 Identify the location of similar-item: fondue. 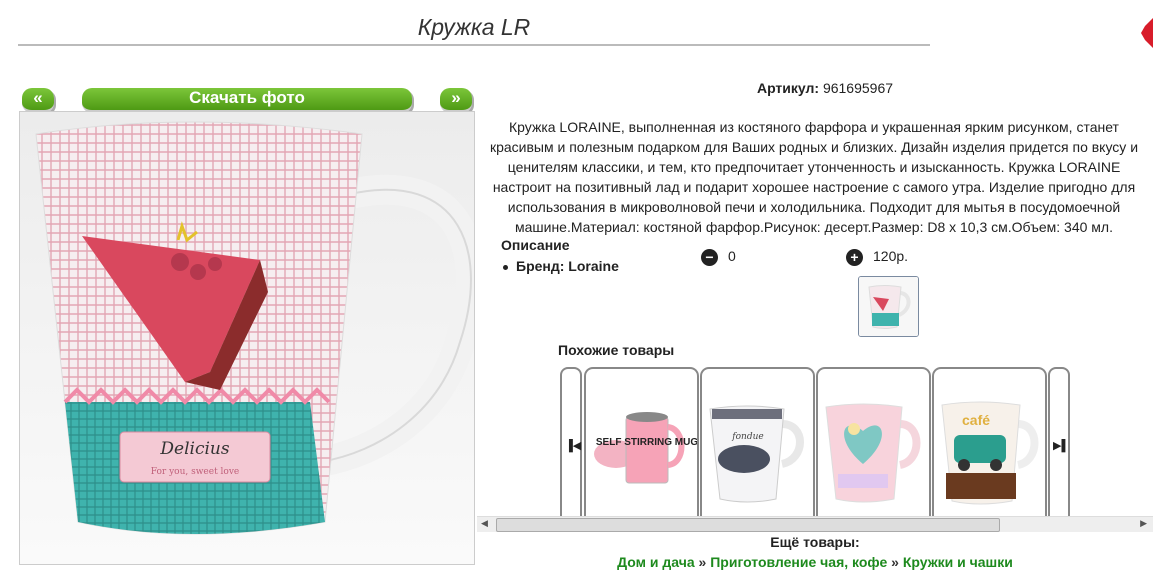
(757, 443).